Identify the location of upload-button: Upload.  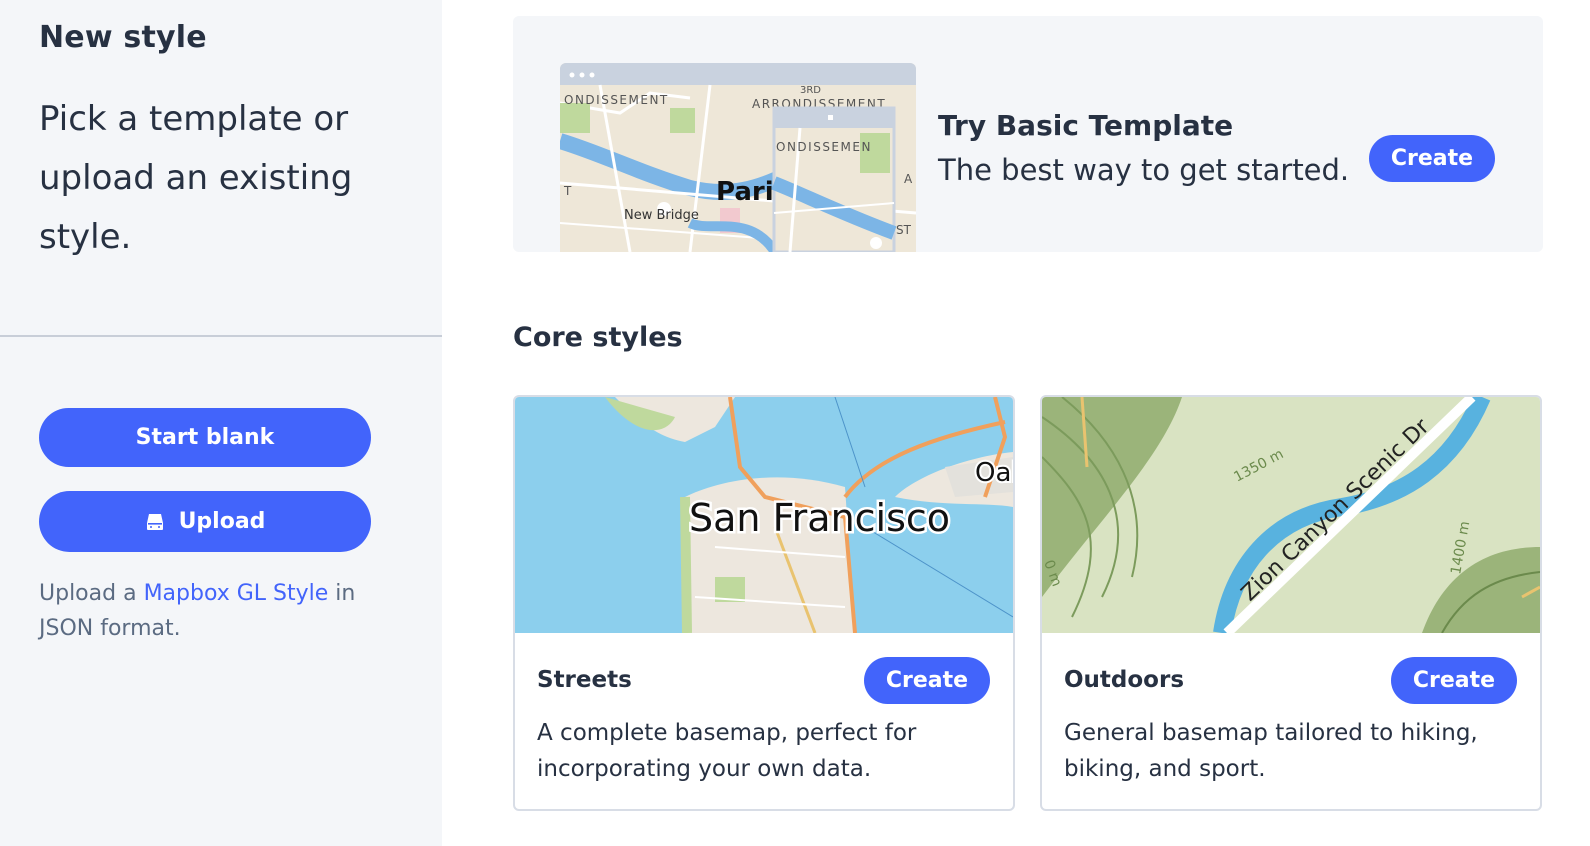
(205, 521).